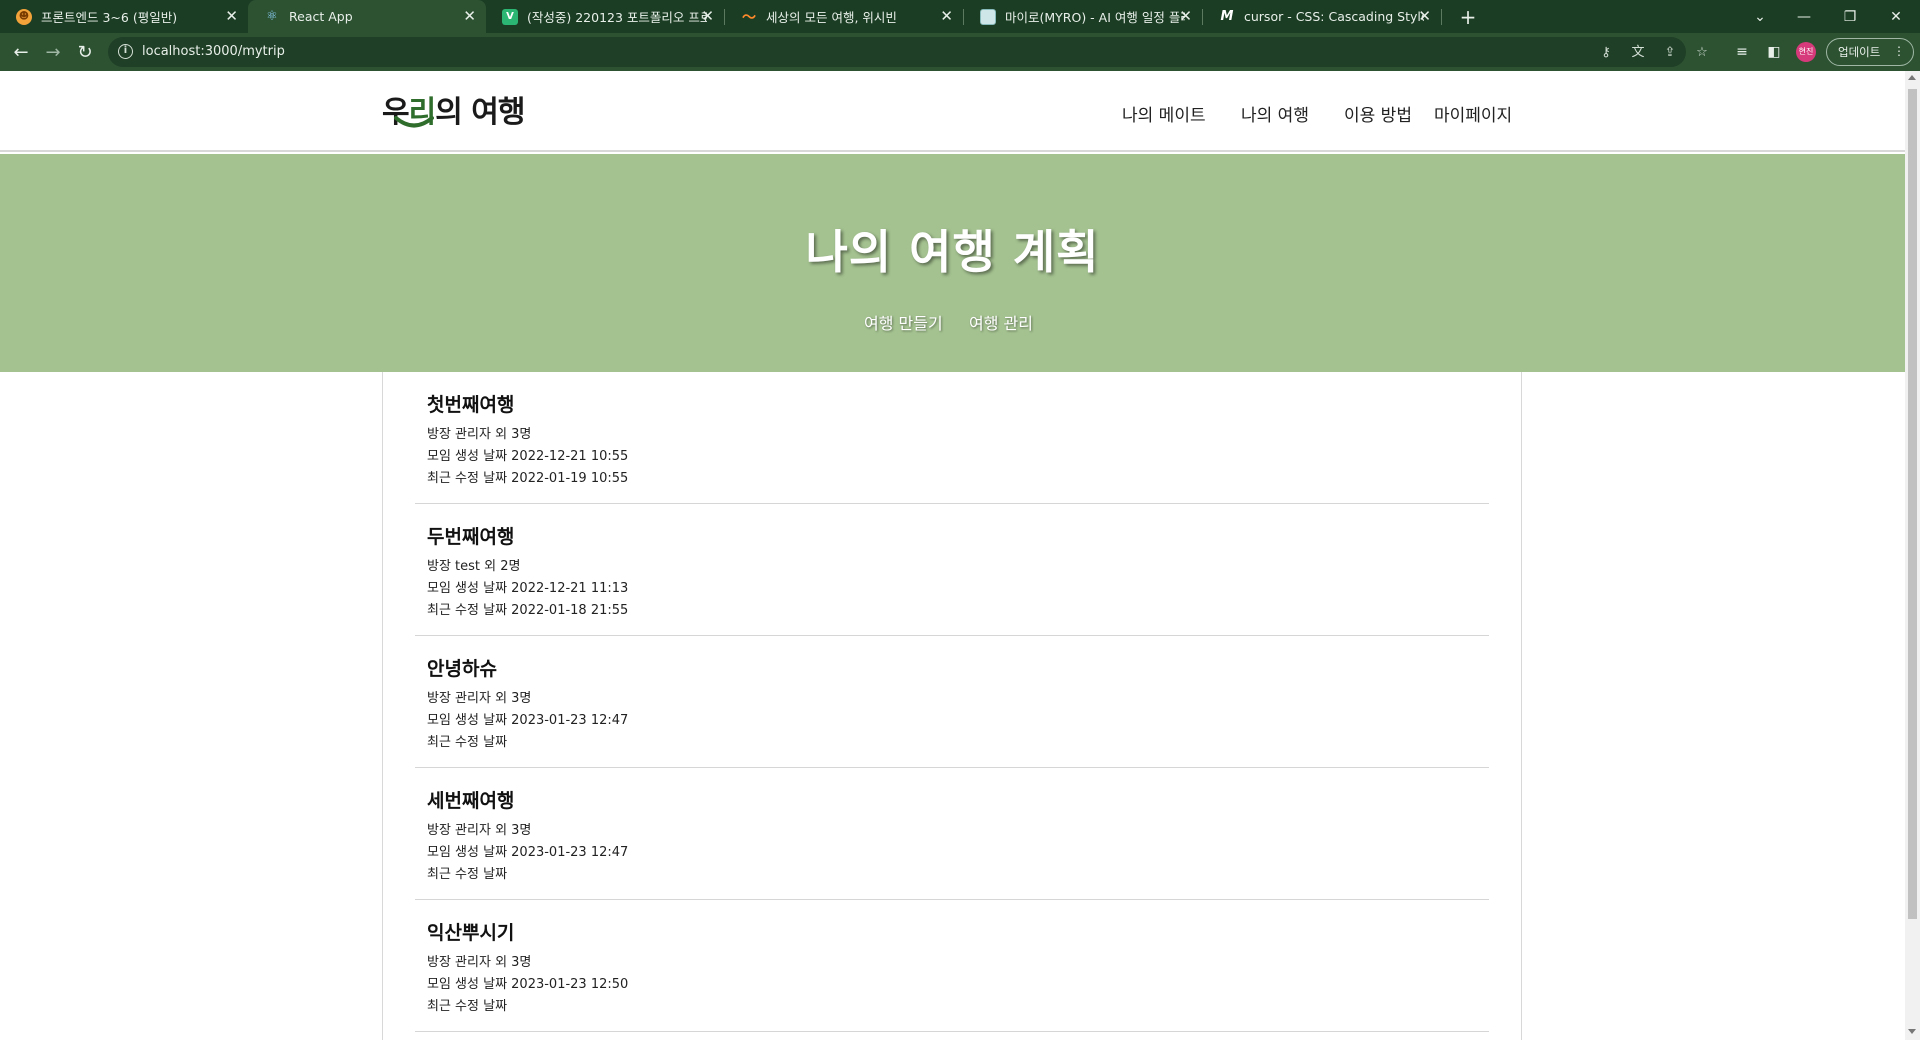 The width and height of the screenshot is (1920, 1040). What do you see at coordinates (53, 52) in the screenshot?
I see `forward-arrow-icon: →` at bounding box center [53, 52].